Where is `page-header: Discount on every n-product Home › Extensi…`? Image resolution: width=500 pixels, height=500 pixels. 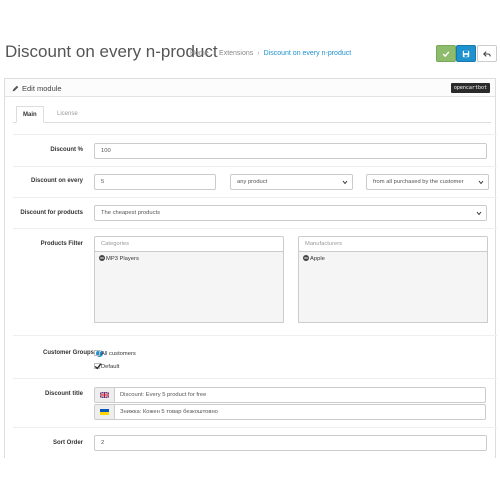
page-header: Discount on every n-product Home › Extensi… is located at coordinates (250, 54).